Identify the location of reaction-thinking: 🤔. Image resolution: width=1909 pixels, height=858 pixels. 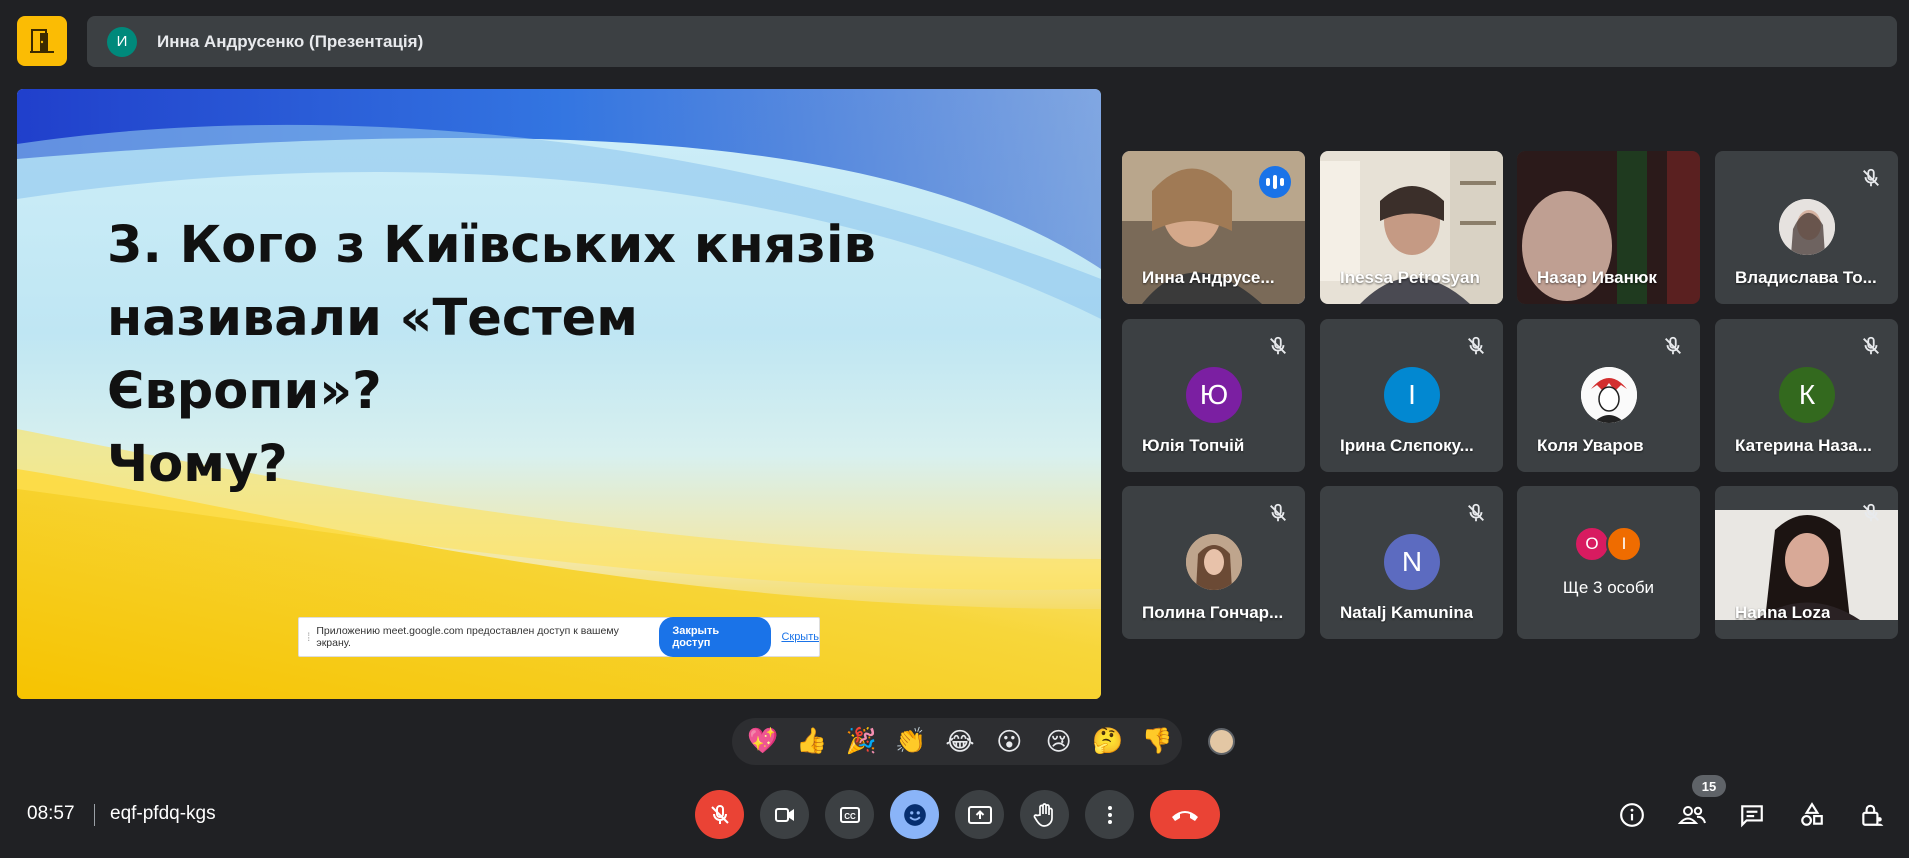
(1107, 741).